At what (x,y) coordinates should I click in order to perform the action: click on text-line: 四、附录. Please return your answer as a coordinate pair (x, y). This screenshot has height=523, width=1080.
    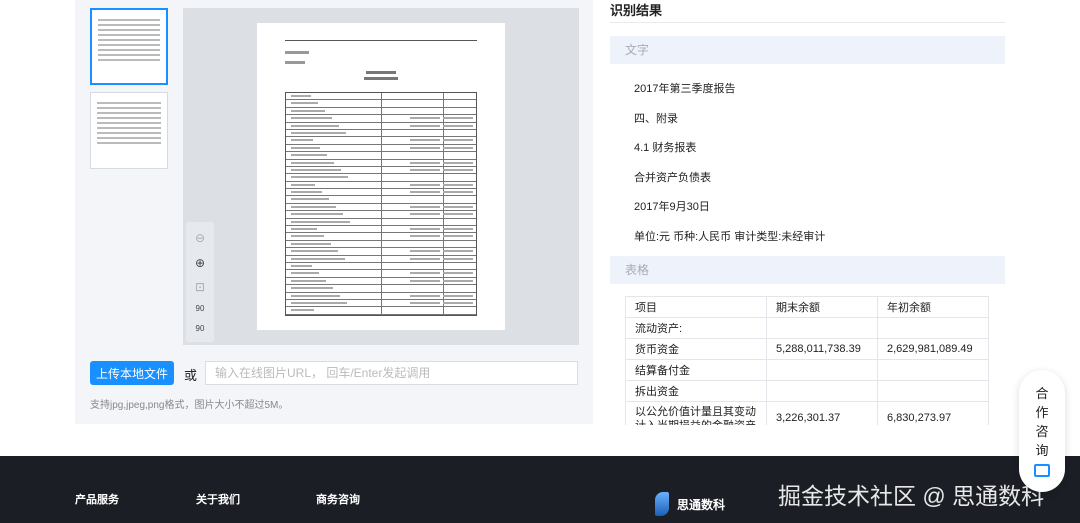
    Looking at the image, I should click on (656, 119).